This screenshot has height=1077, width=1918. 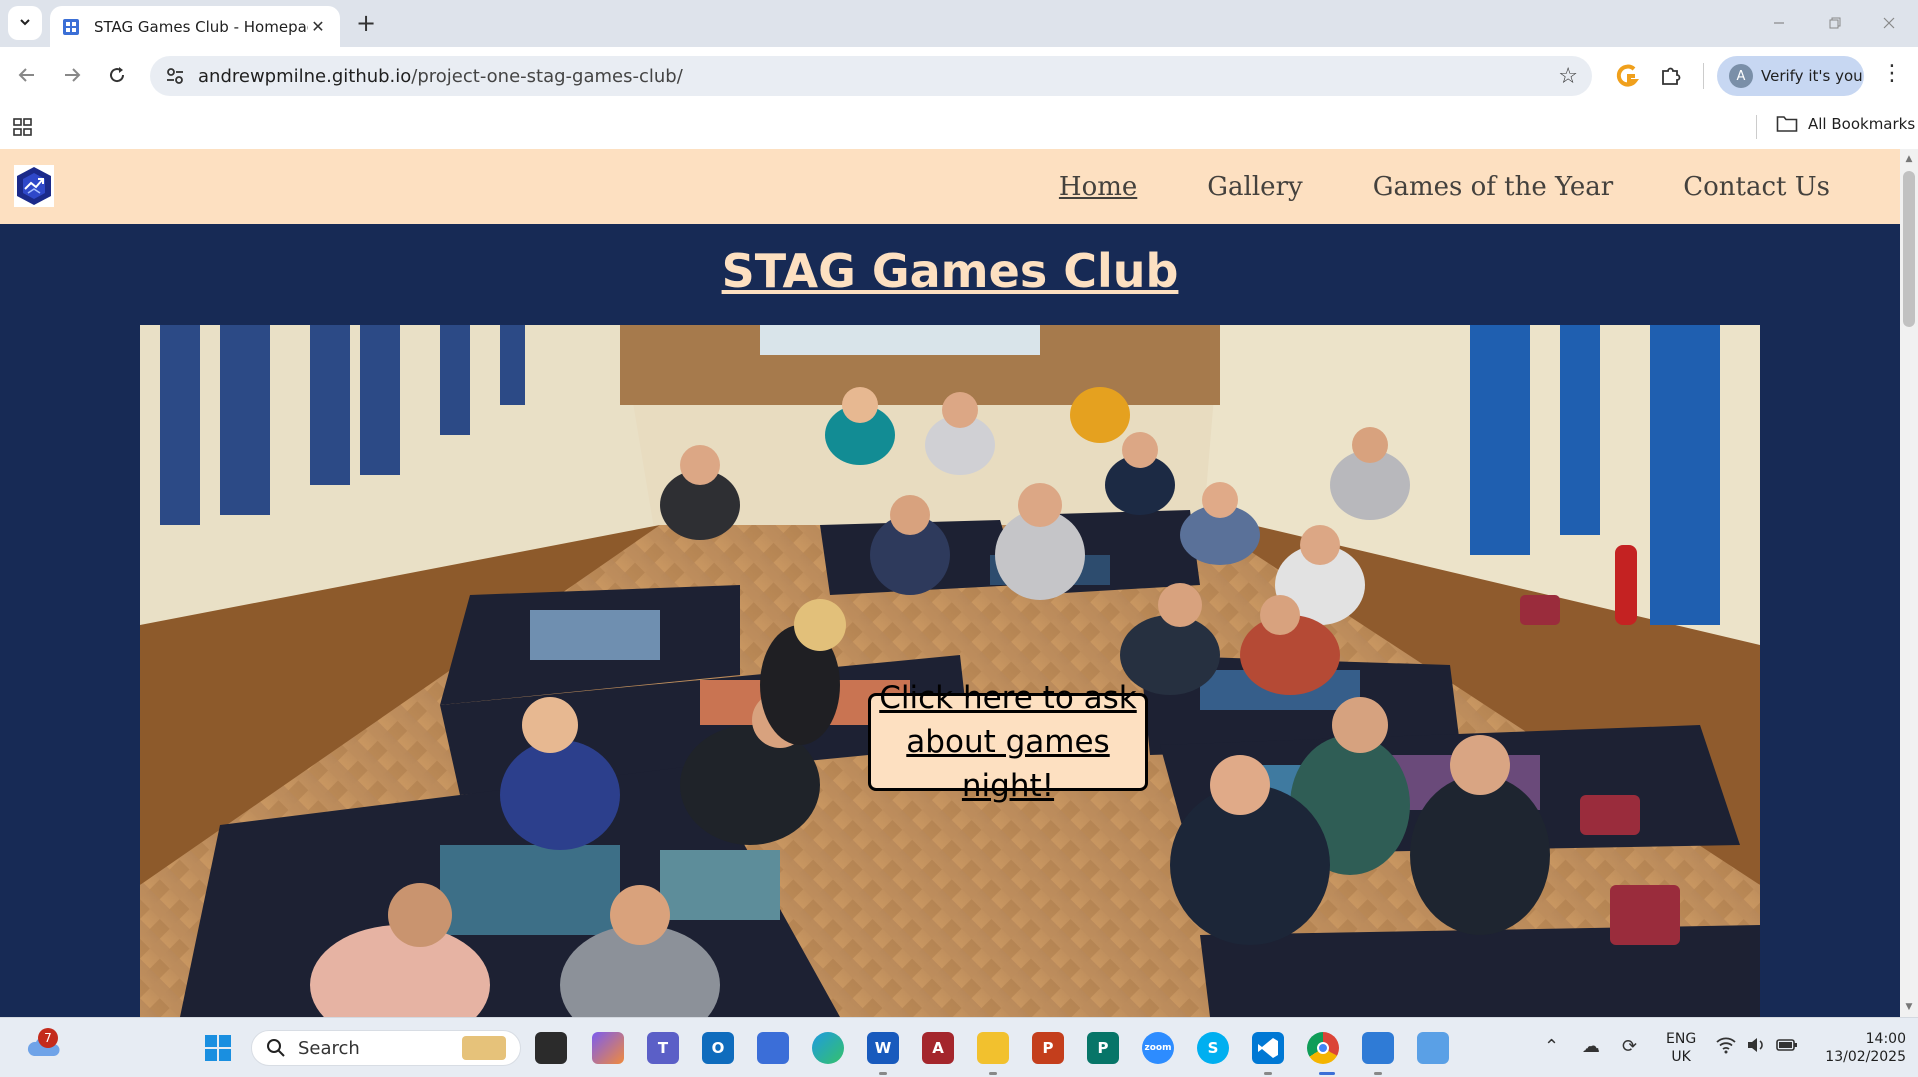 What do you see at coordinates (1909, 1007) in the screenshot?
I see `scroll-down-arrow-icon: ▼` at bounding box center [1909, 1007].